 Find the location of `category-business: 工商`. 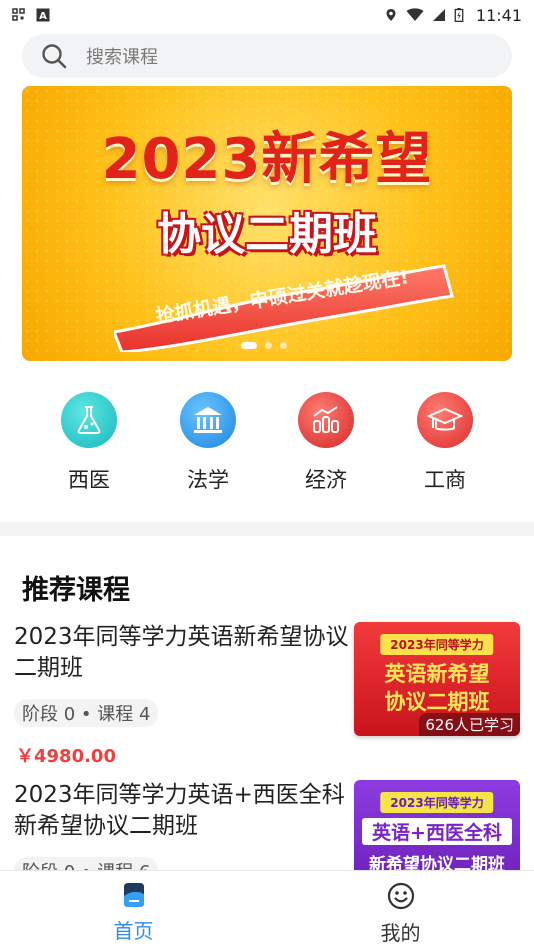

category-business: 工商 is located at coordinates (445, 443).